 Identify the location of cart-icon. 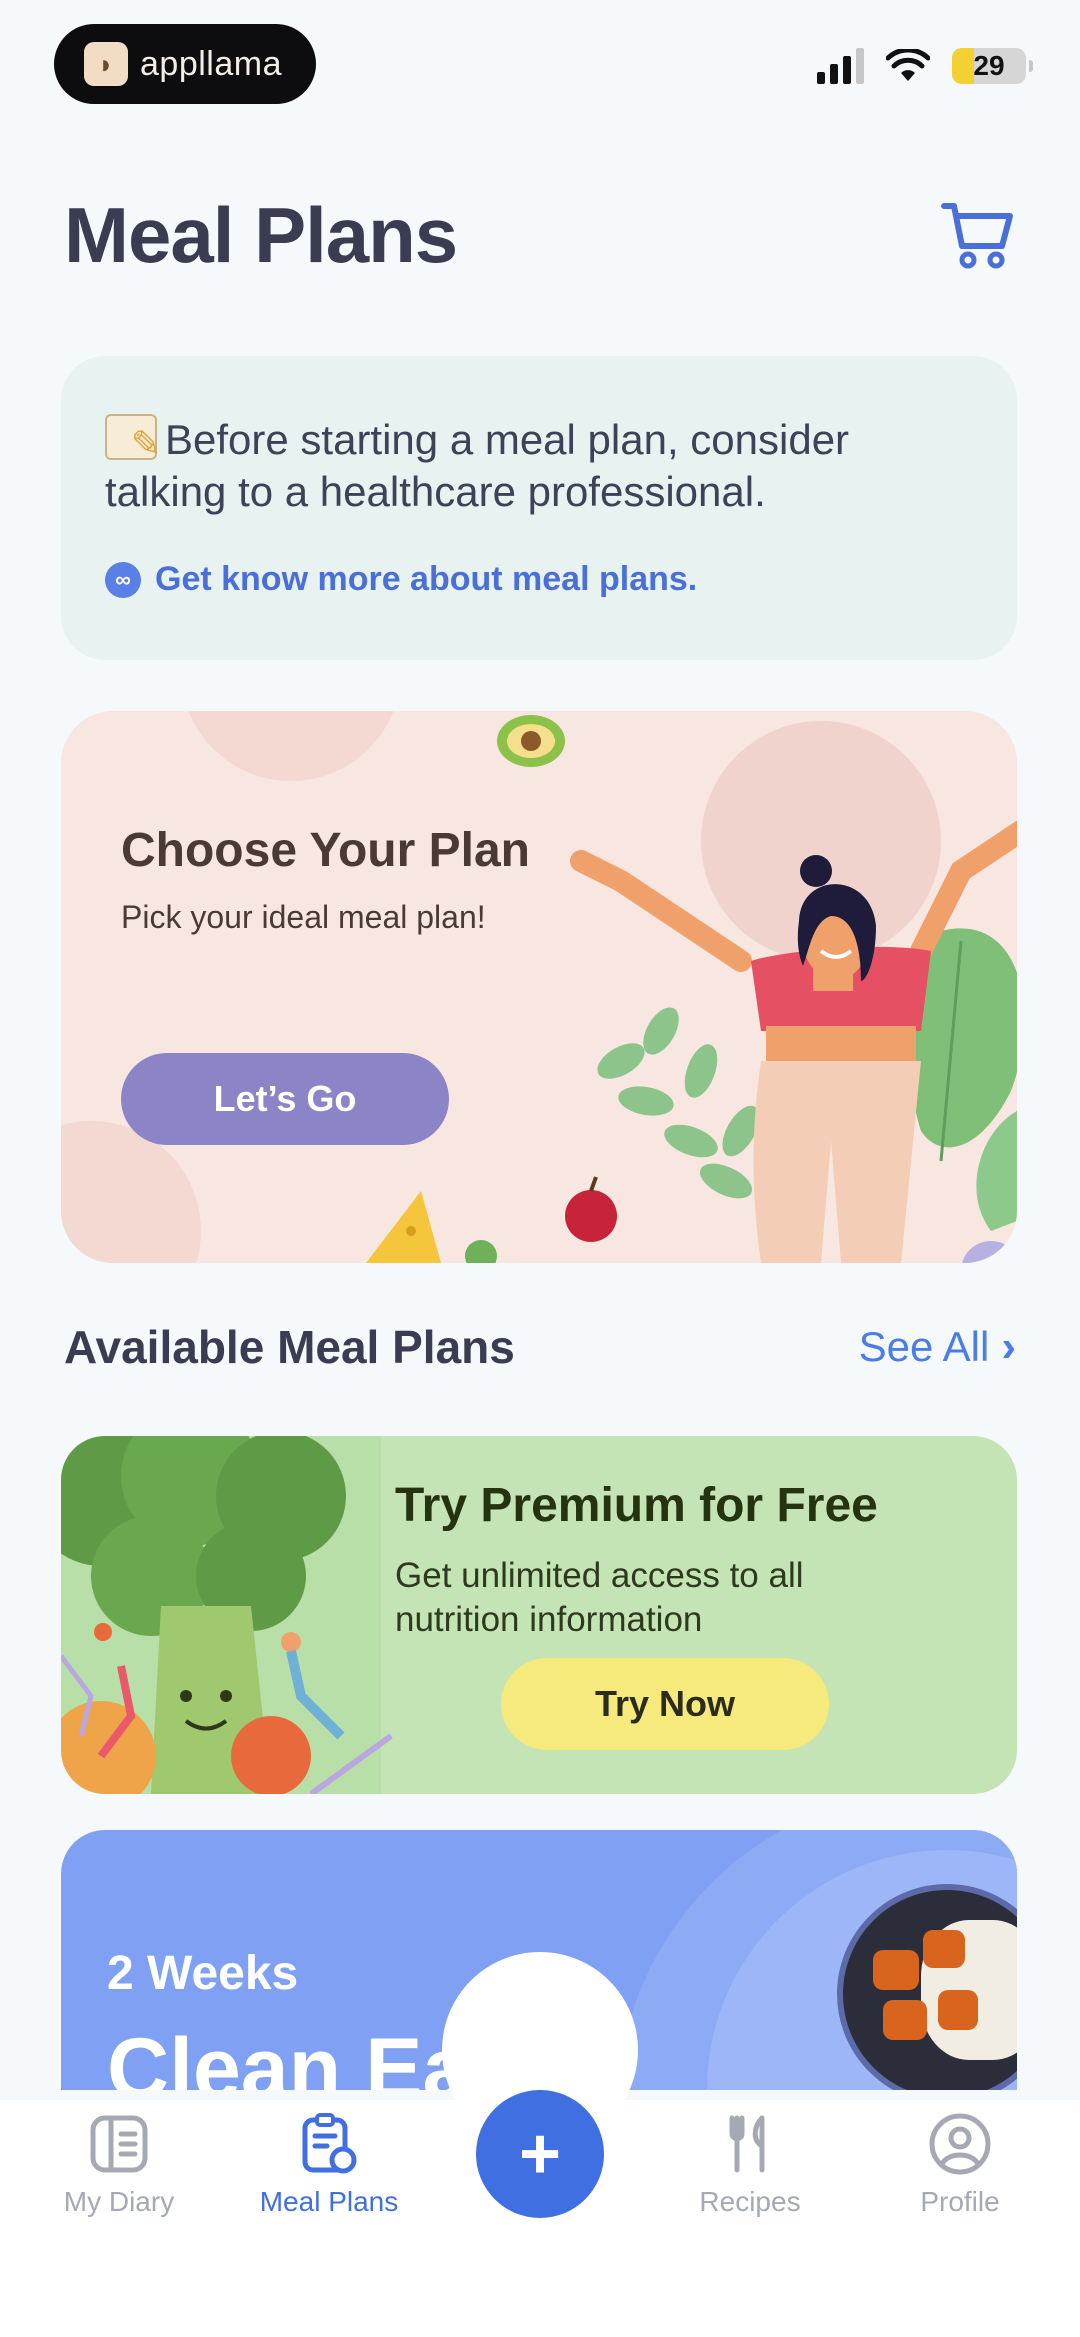
(977, 236).